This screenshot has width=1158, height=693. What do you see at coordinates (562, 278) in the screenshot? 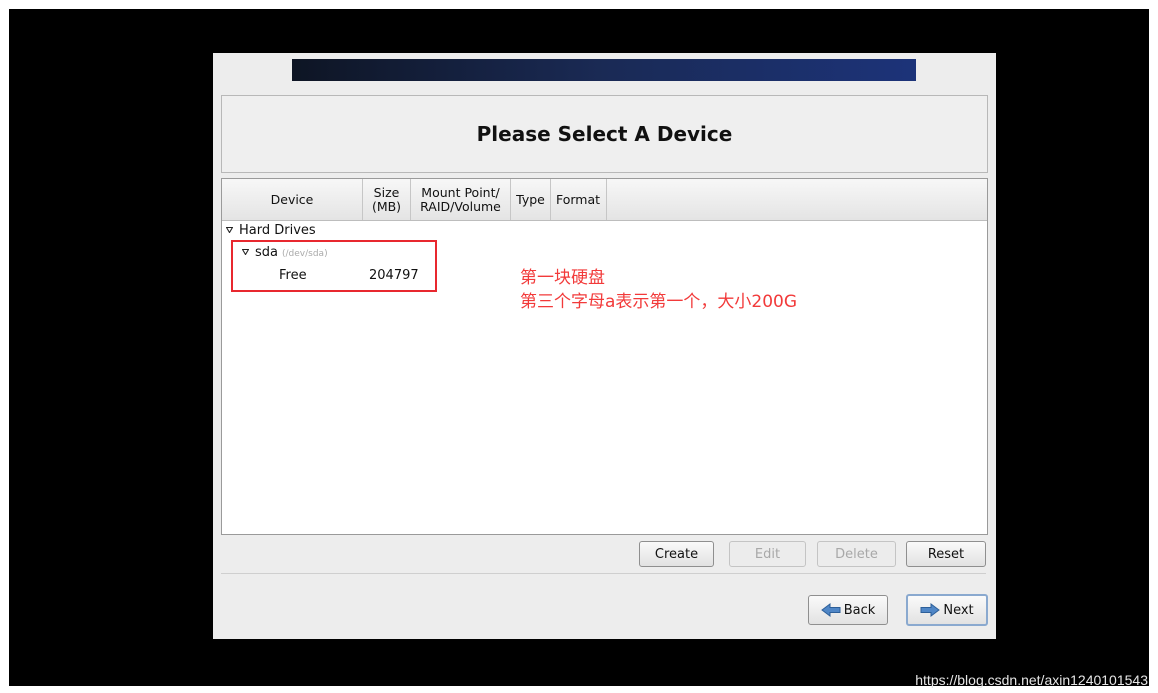
I see `annotation-line-1: 第一块硬盘` at bounding box center [562, 278].